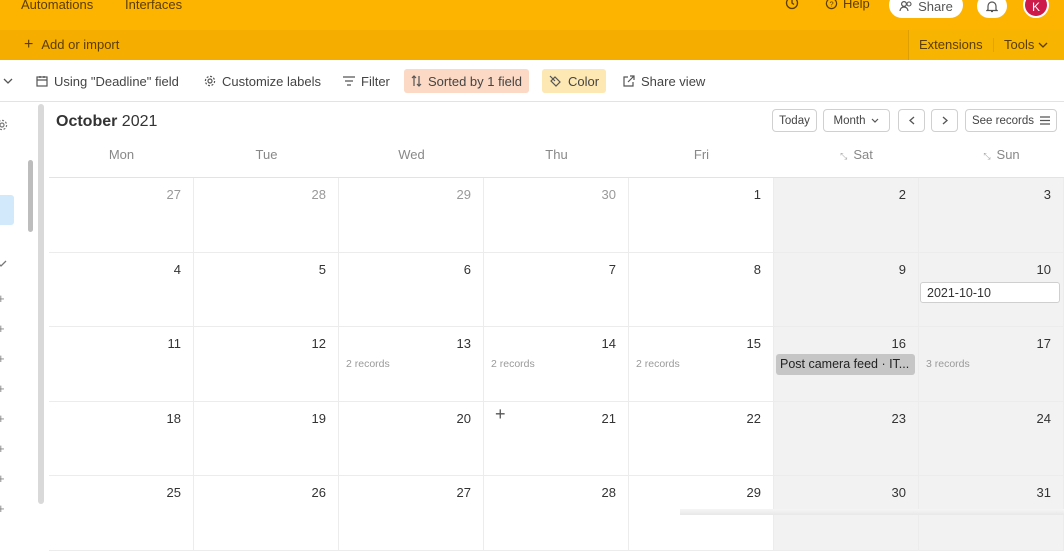 This screenshot has height=551, width=1064. Describe the element at coordinates (556, 438) in the screenshot. I see `calendar-day-cell: 21` at that location.